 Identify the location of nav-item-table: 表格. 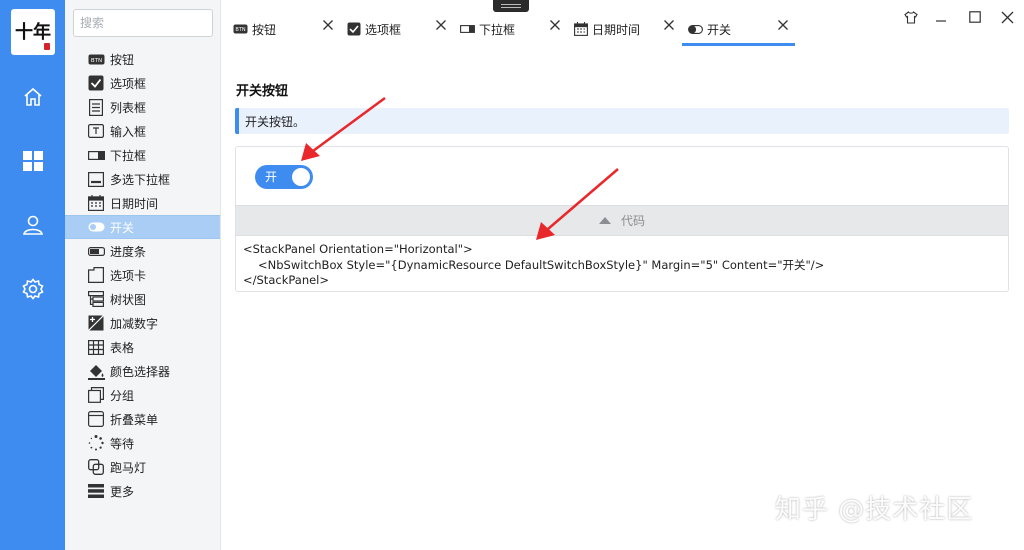
(142, 347).